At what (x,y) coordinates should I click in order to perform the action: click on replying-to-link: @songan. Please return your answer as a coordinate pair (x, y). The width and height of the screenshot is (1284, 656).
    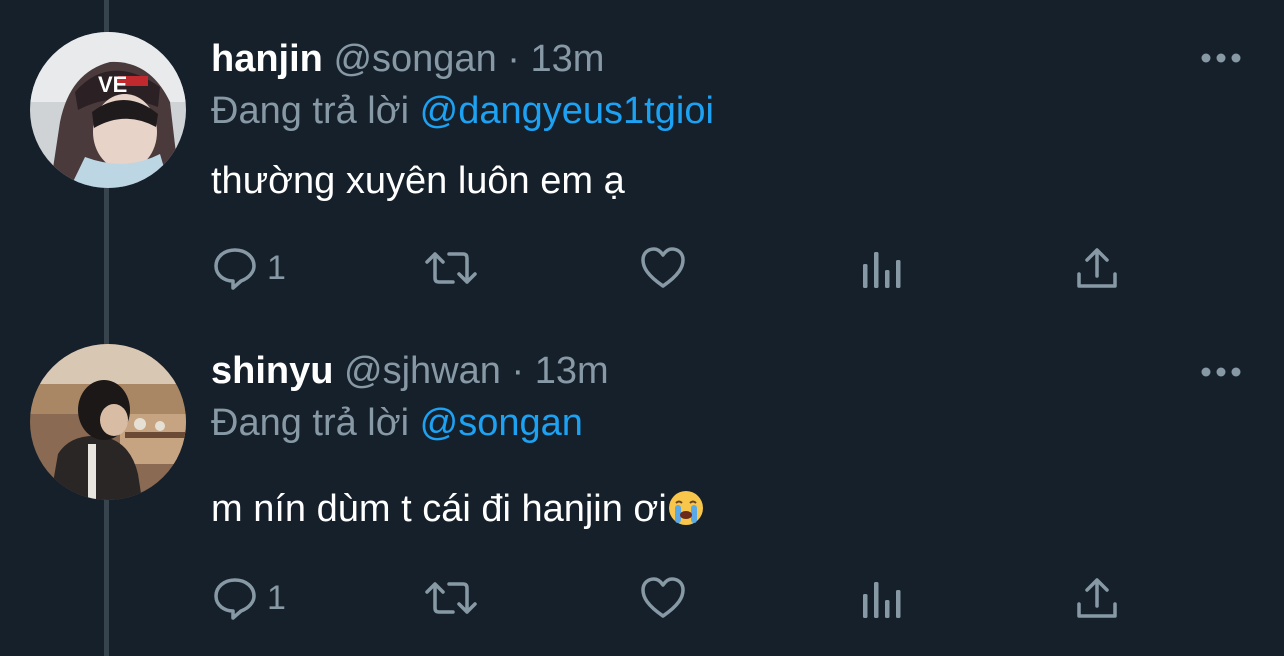
    Looking at the image, I should click on (501, 423).